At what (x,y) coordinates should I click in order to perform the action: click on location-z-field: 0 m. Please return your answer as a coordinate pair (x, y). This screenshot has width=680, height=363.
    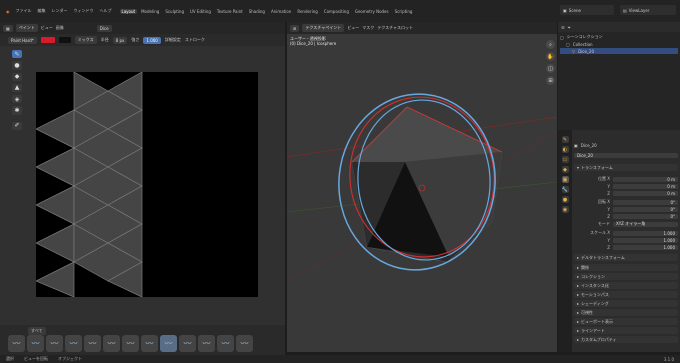
    Looking at the image, I should click on (645, 193).